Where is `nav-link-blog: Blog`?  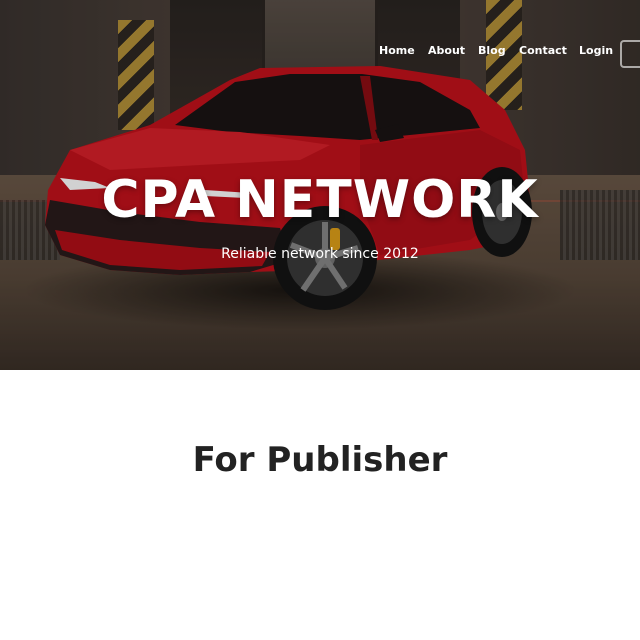
nav-link-blog: Blog is located at coordinates (492, 50).